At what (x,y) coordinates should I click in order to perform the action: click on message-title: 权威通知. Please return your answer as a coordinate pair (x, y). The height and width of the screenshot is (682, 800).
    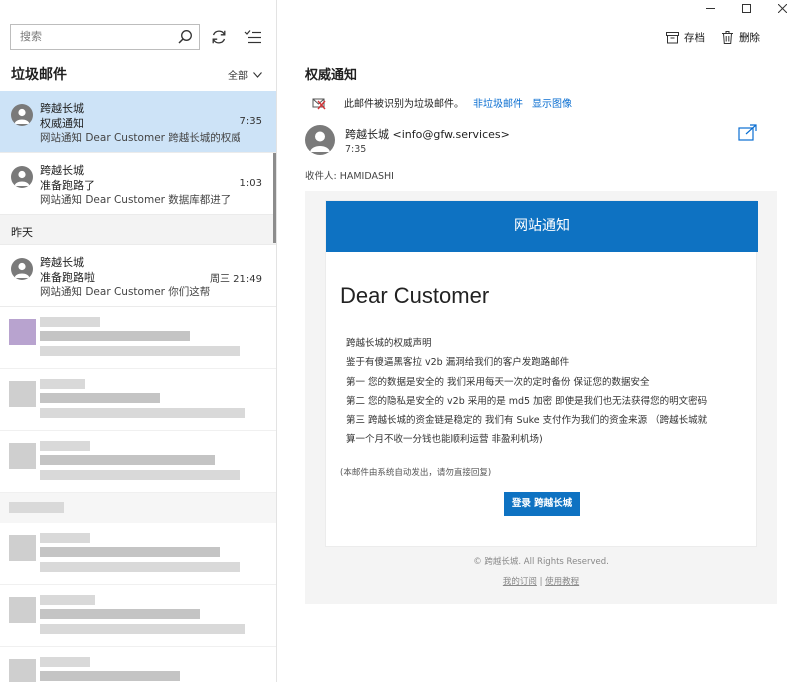
    Looking at the image, I should click on (331, 75).